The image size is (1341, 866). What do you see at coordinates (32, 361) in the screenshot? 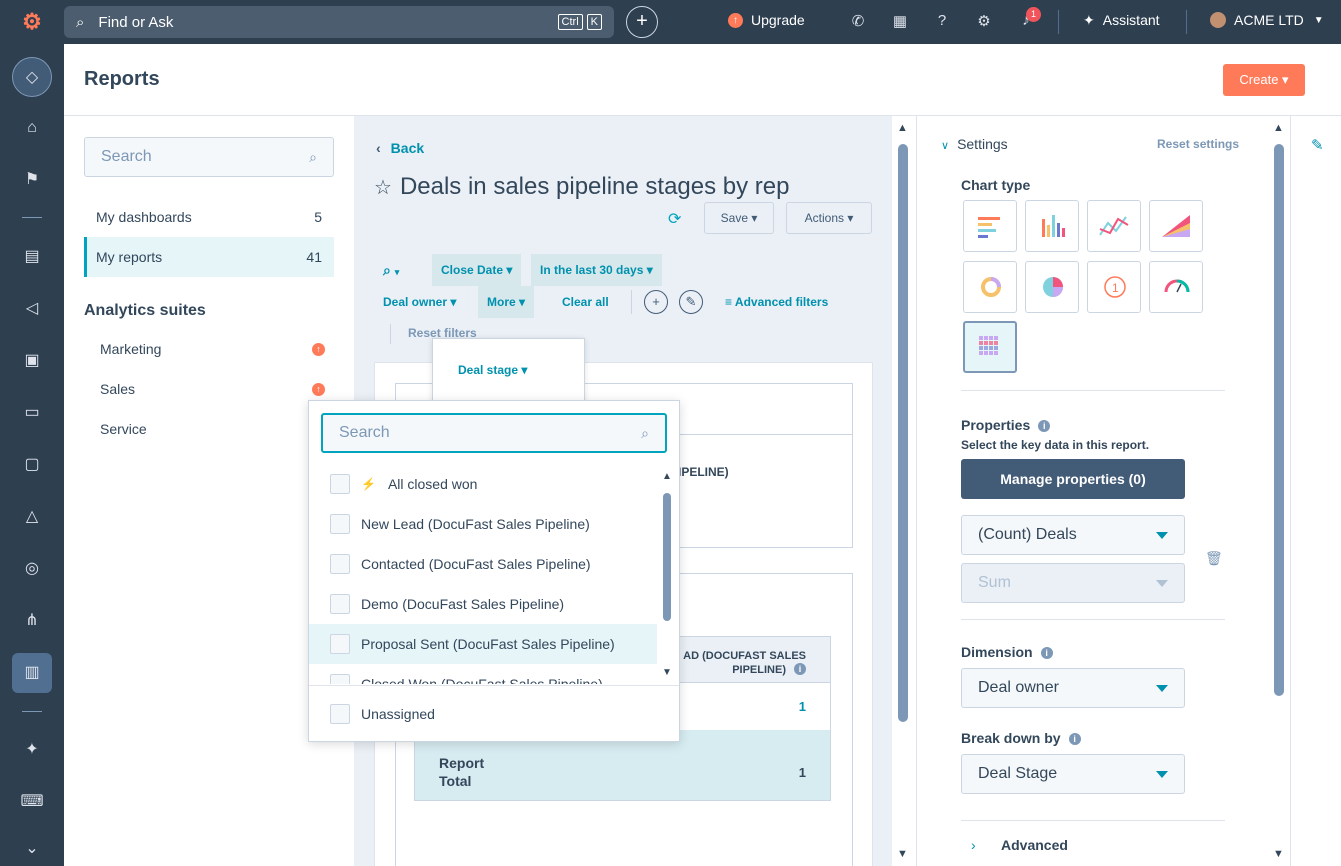
I see `content-icon: ▣` at bounding box center [32, 361].